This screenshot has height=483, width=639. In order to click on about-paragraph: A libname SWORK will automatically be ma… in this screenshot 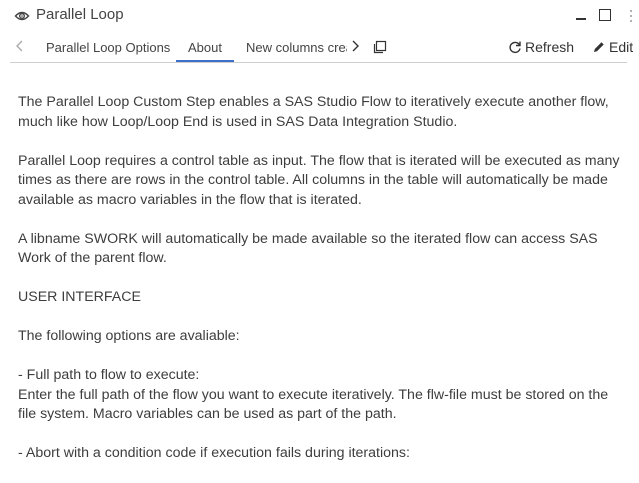, I will do `click(308, 248)`.